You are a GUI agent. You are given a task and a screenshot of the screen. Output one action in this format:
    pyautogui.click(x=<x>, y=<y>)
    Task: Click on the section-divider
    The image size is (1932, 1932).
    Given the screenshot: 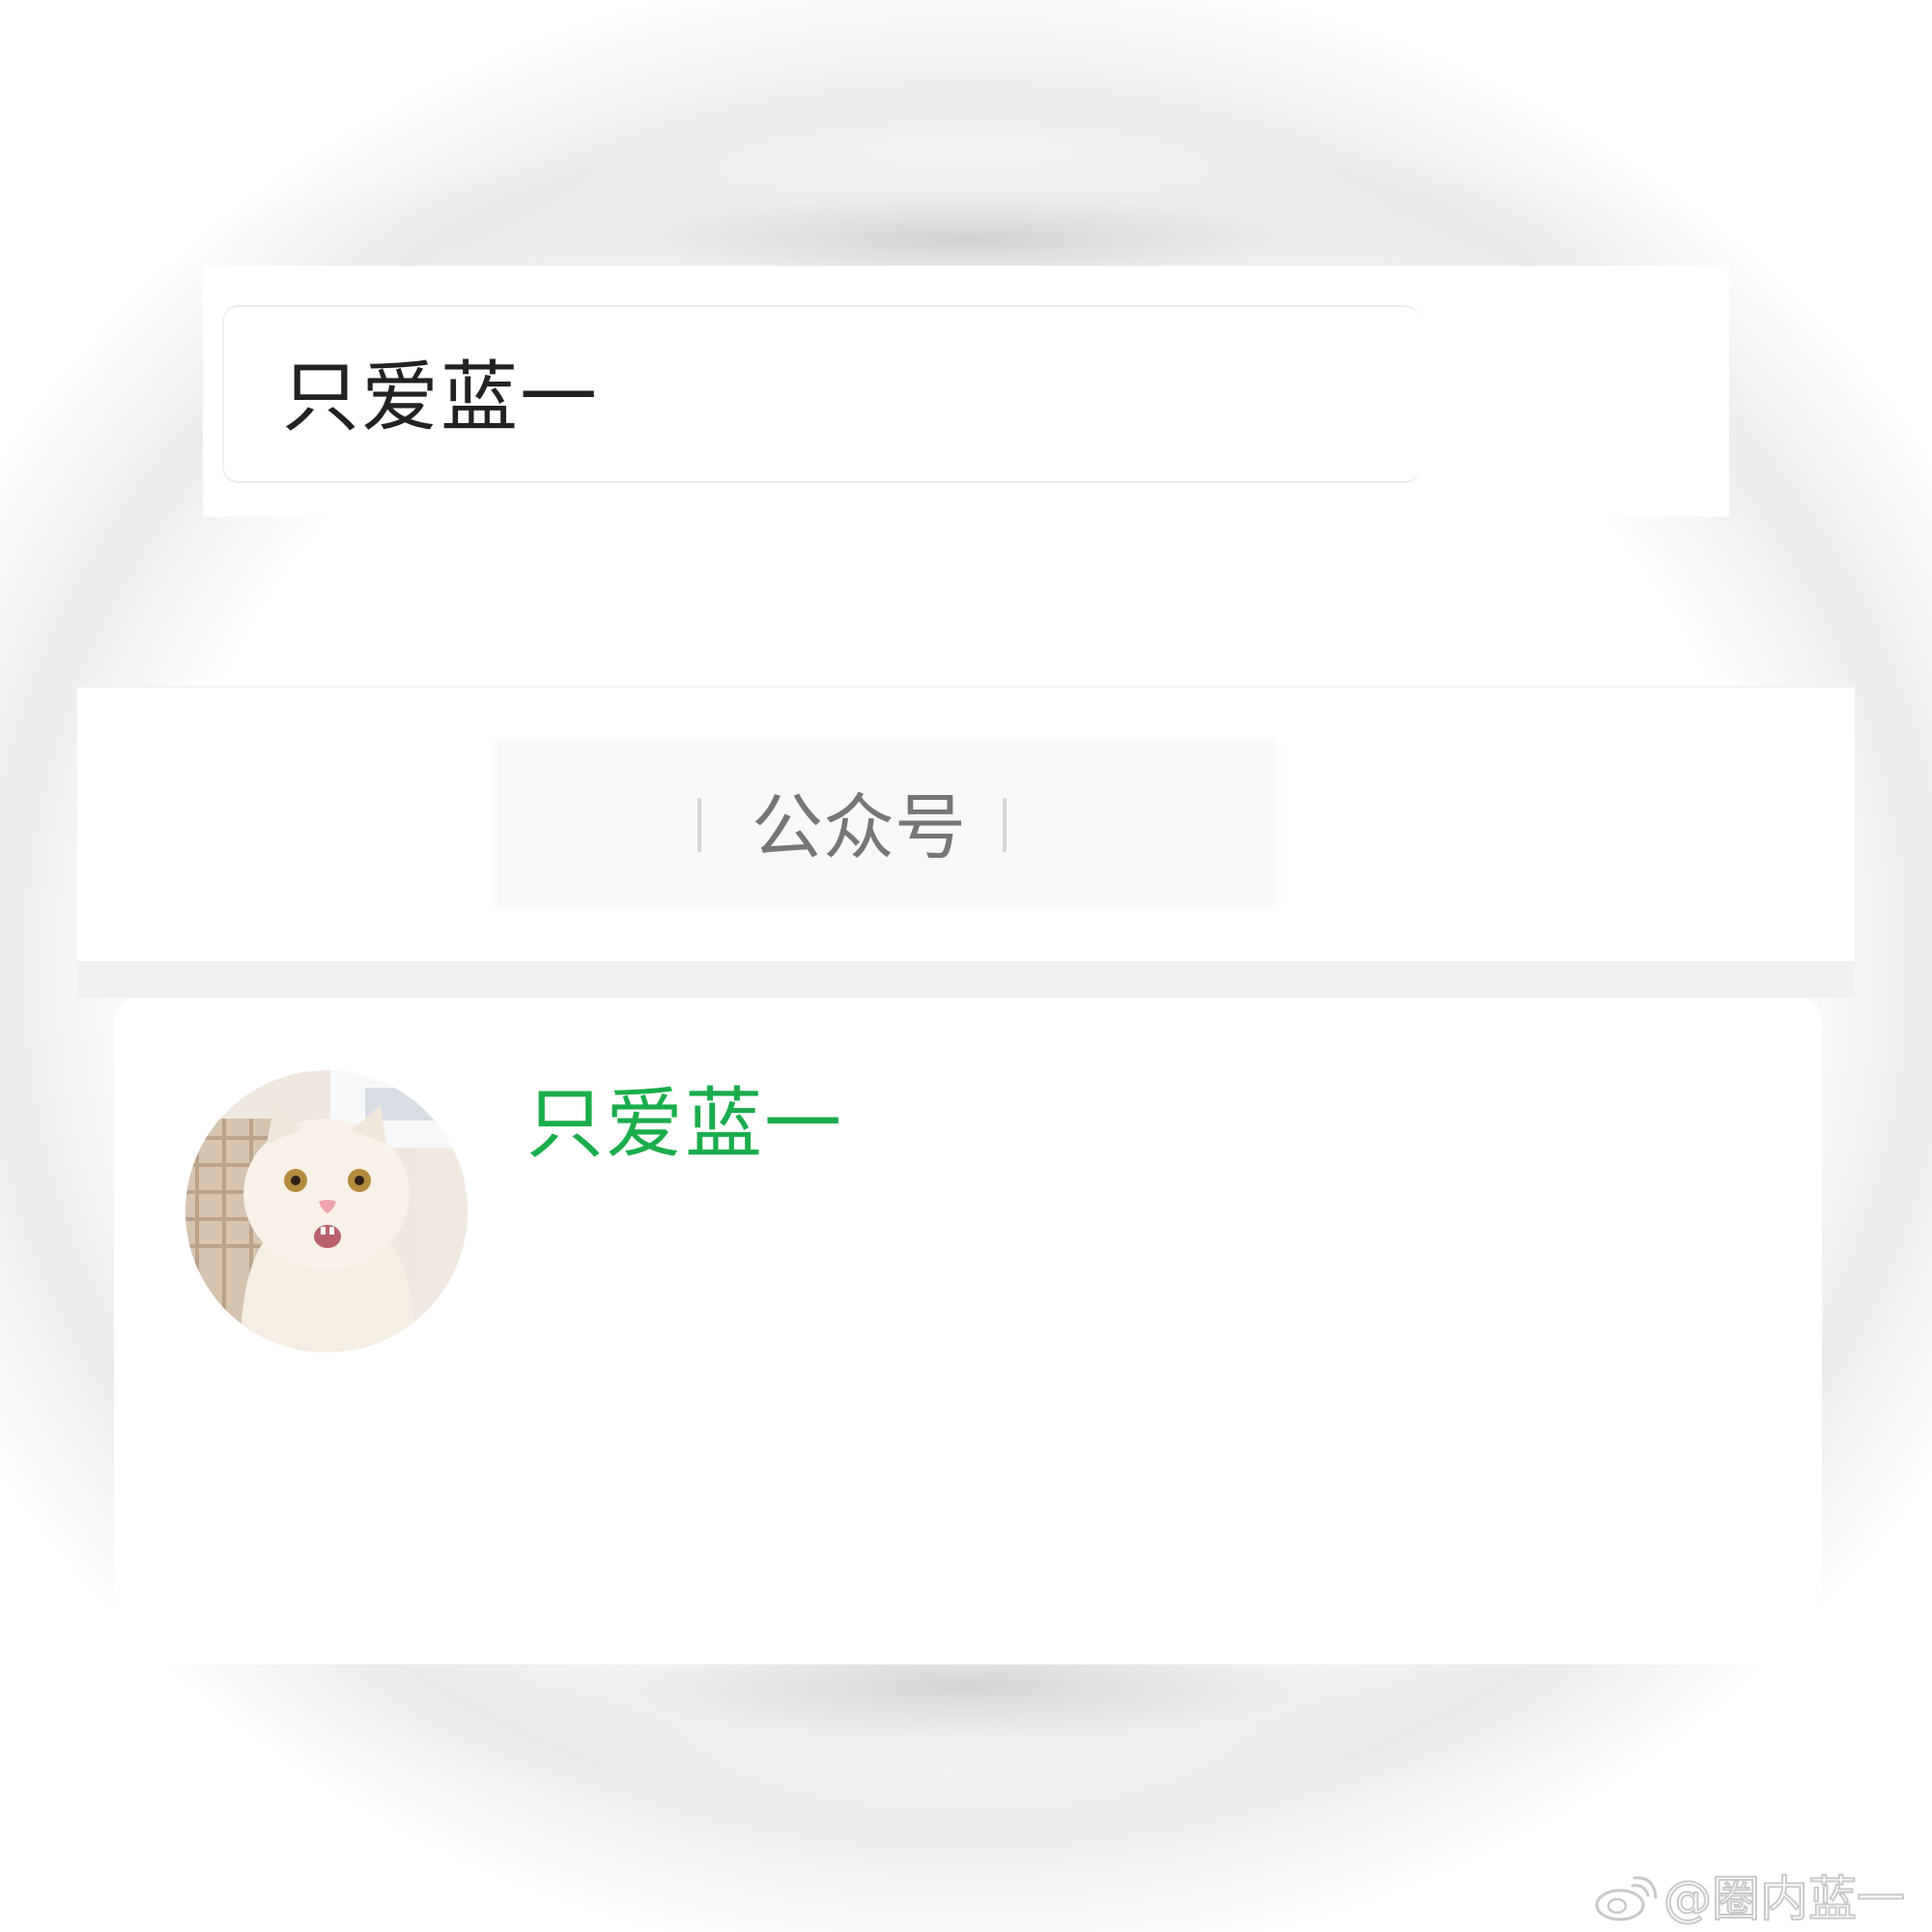 What is the action you would take?
    pyautogui.click(x=966, y=979)
    